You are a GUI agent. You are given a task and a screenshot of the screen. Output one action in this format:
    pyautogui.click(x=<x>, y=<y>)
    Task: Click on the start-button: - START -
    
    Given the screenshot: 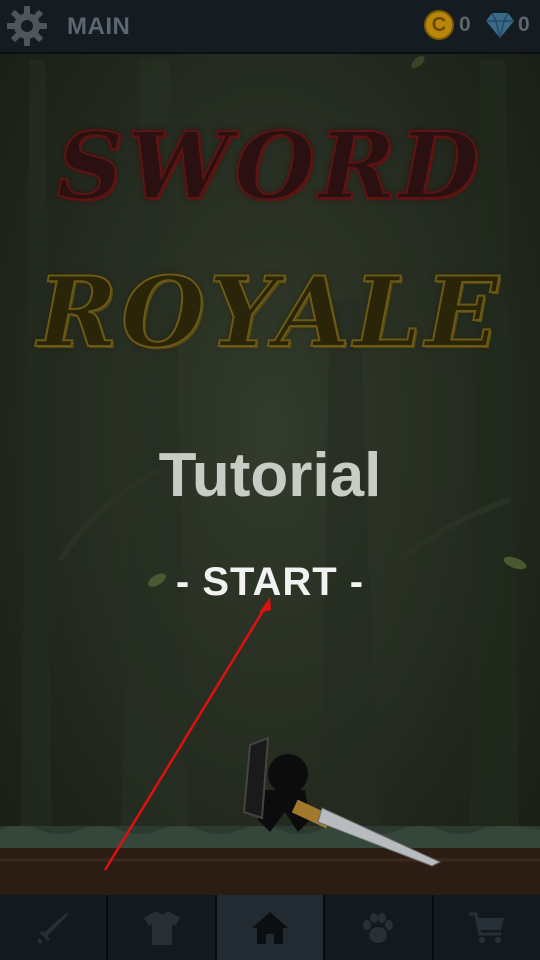 What is the action you would take?
    pyautogui.click(x=270, y=582)
    